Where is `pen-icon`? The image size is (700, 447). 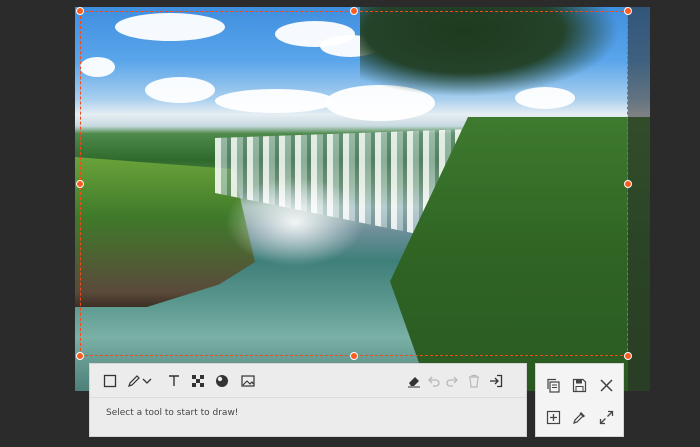 pen-icon is located at coordinates (134, 381).